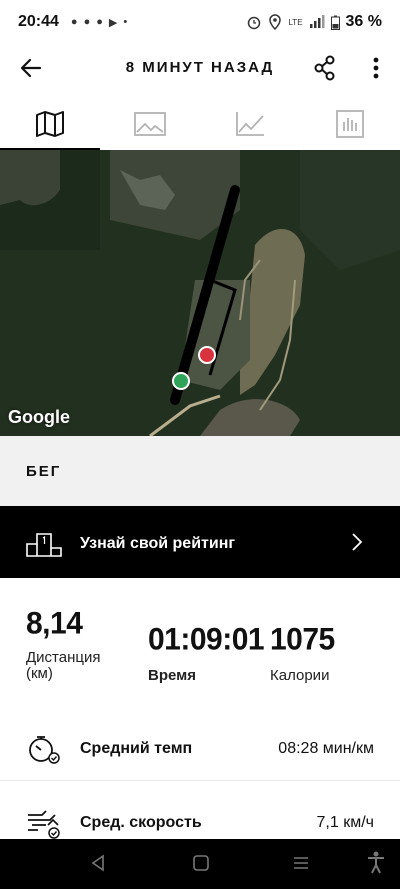  What do you see at coordinates (207, 355) in the screenshot?
I see `route-end-marker` at bounding box center [207, 355].